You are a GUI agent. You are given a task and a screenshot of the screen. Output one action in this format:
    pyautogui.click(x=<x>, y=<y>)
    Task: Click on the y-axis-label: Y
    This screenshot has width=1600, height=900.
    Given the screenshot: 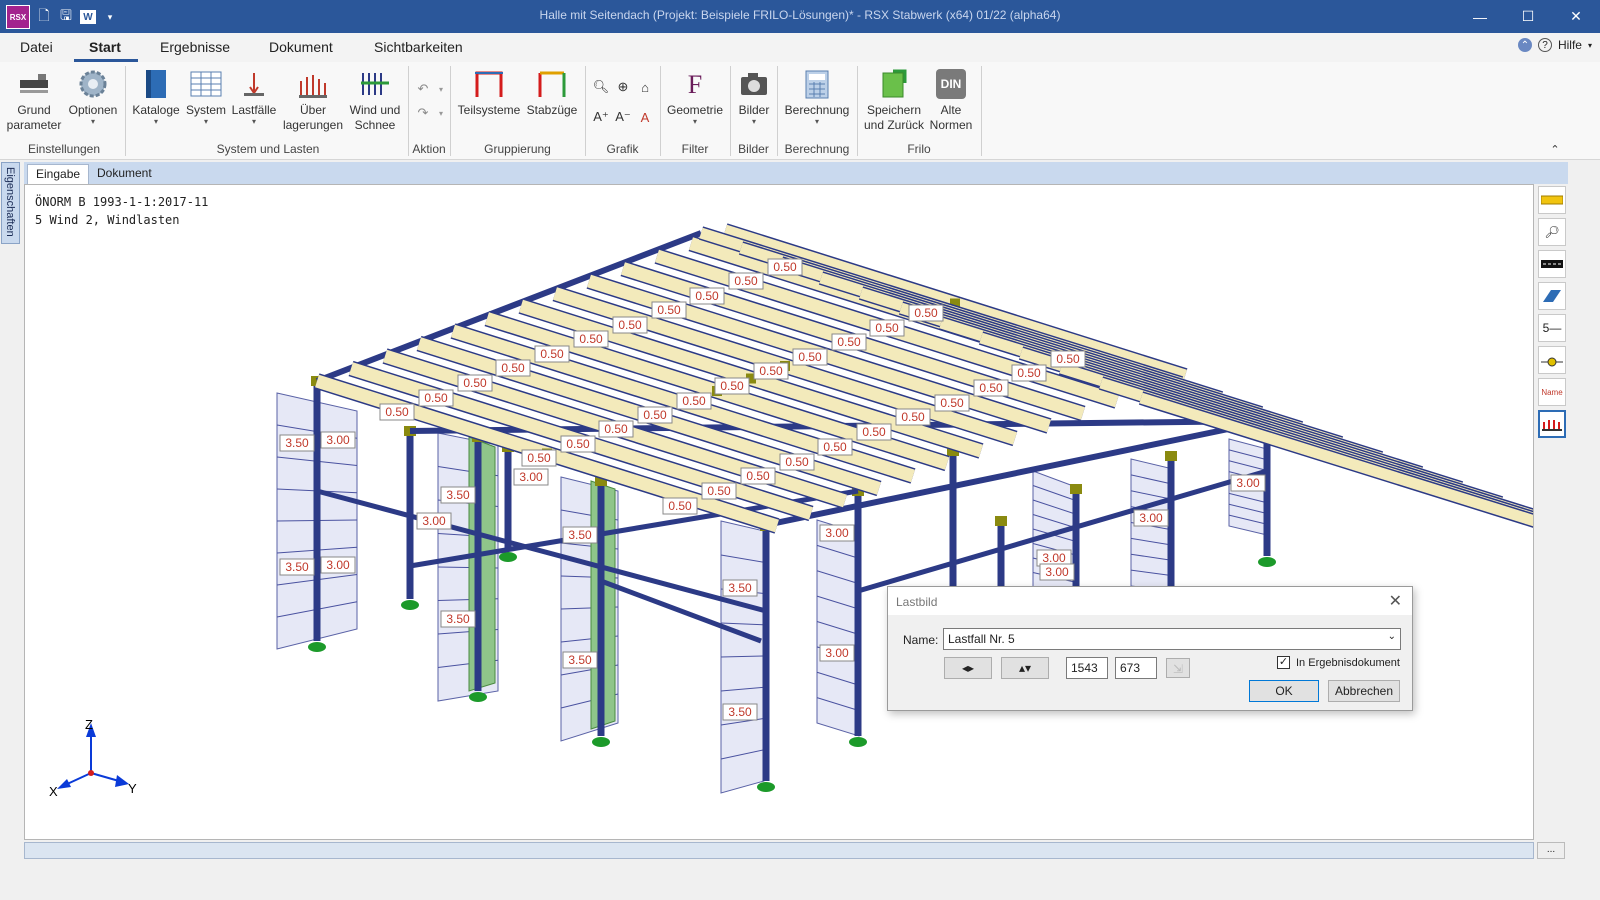 What is the action you would take?
    pyautogui.click(x=132, y=788)
    